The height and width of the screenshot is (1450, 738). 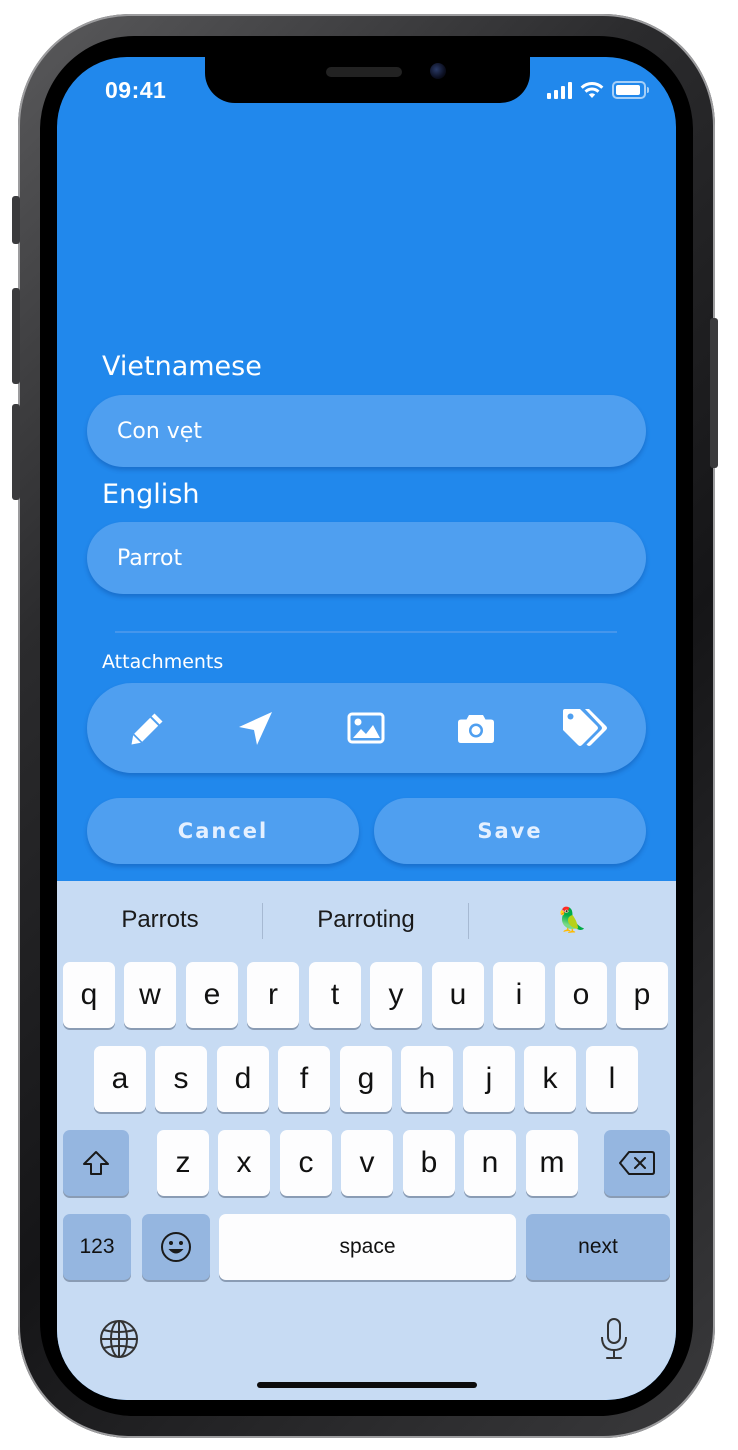 What do you see at coordinates (552, 1163) in the screenshot?
I see `key-m: m` at bounding box center [552, 1163].